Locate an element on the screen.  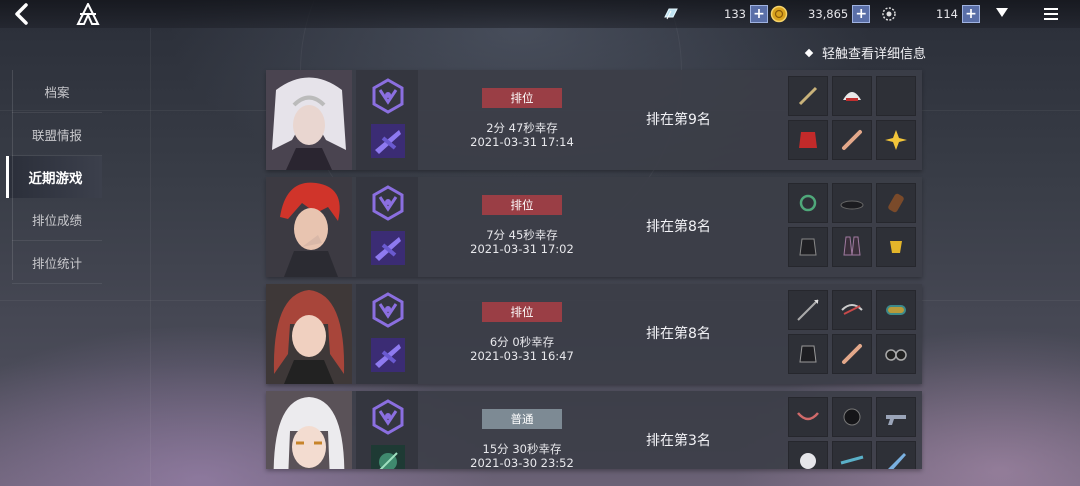
crystal-counter: 133 + is located at coordinates (715, 14).